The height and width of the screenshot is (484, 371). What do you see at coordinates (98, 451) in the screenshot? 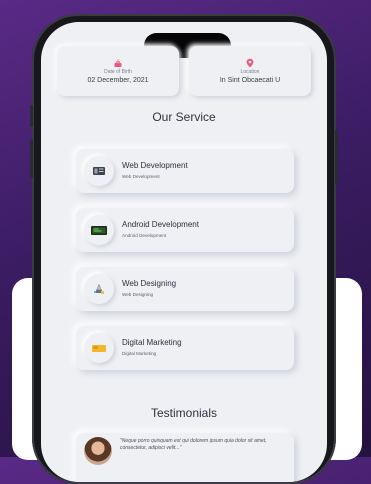
I see `avatar` at bounding box center [98, 451].